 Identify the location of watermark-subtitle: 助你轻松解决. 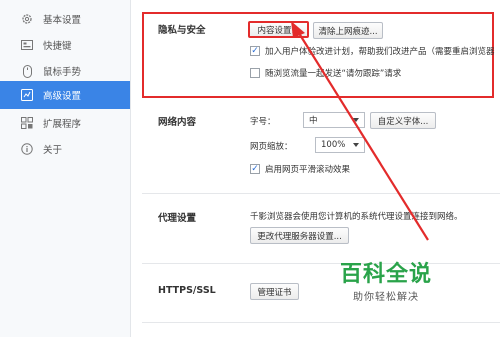
(386, 297).